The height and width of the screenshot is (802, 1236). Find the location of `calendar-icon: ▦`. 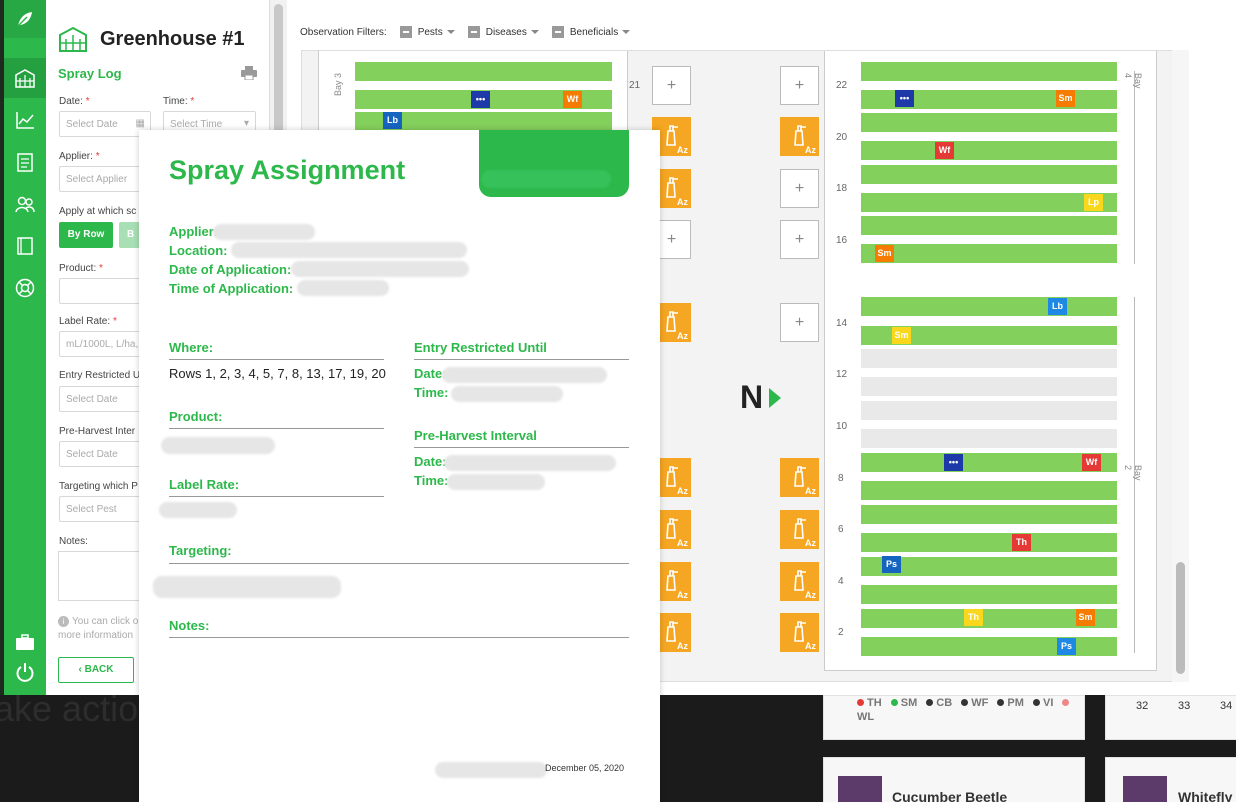

calendar-icon: ▦ is located at coordinates (140, 123).